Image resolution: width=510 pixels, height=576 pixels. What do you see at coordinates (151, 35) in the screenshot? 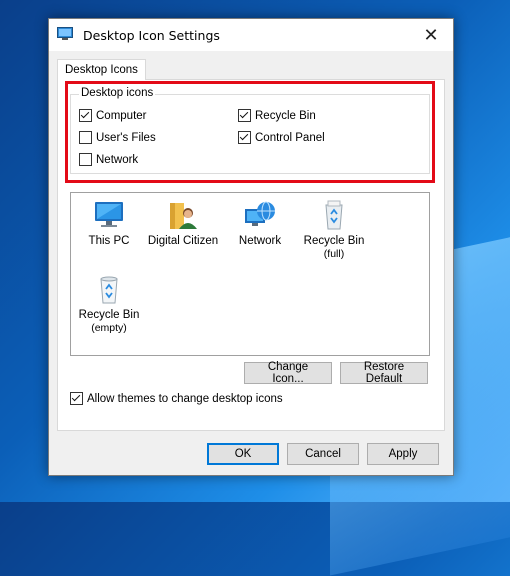
I see `window-title: Desktop Icon Settings` at bounding box center [151, 35].